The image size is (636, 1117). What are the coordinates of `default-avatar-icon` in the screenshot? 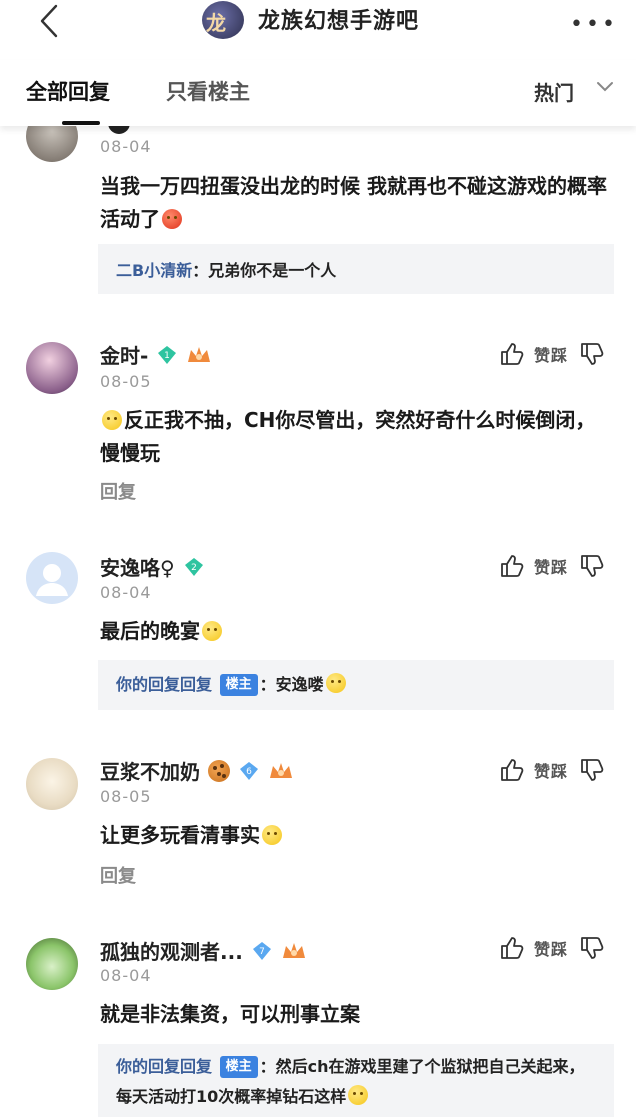 It's located at (52, 578).